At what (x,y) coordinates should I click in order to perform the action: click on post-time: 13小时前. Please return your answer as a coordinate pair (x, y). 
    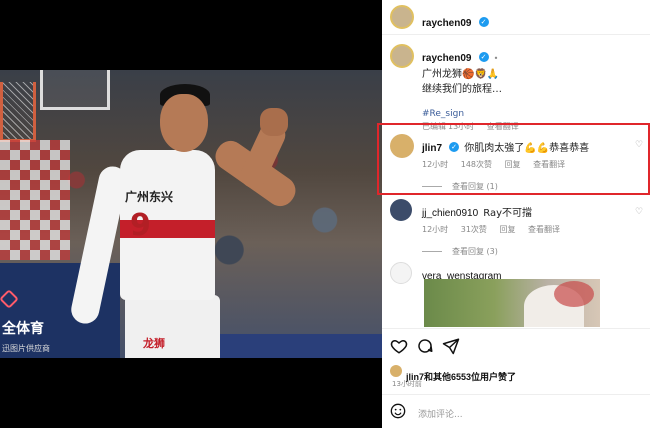
    Looking at the image, I should click on (407, 384).